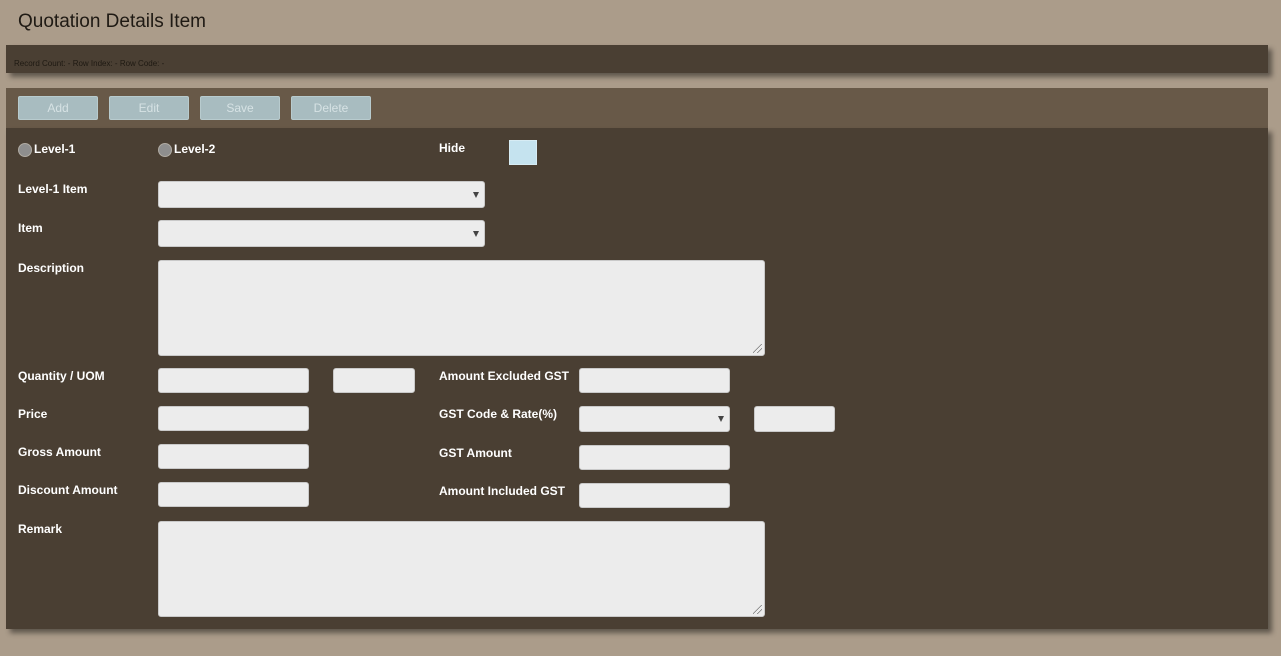 The image size is (1281, 656). Describe the element at coordinates (321, 233) in the screenshot. I see `item-select` at that location.